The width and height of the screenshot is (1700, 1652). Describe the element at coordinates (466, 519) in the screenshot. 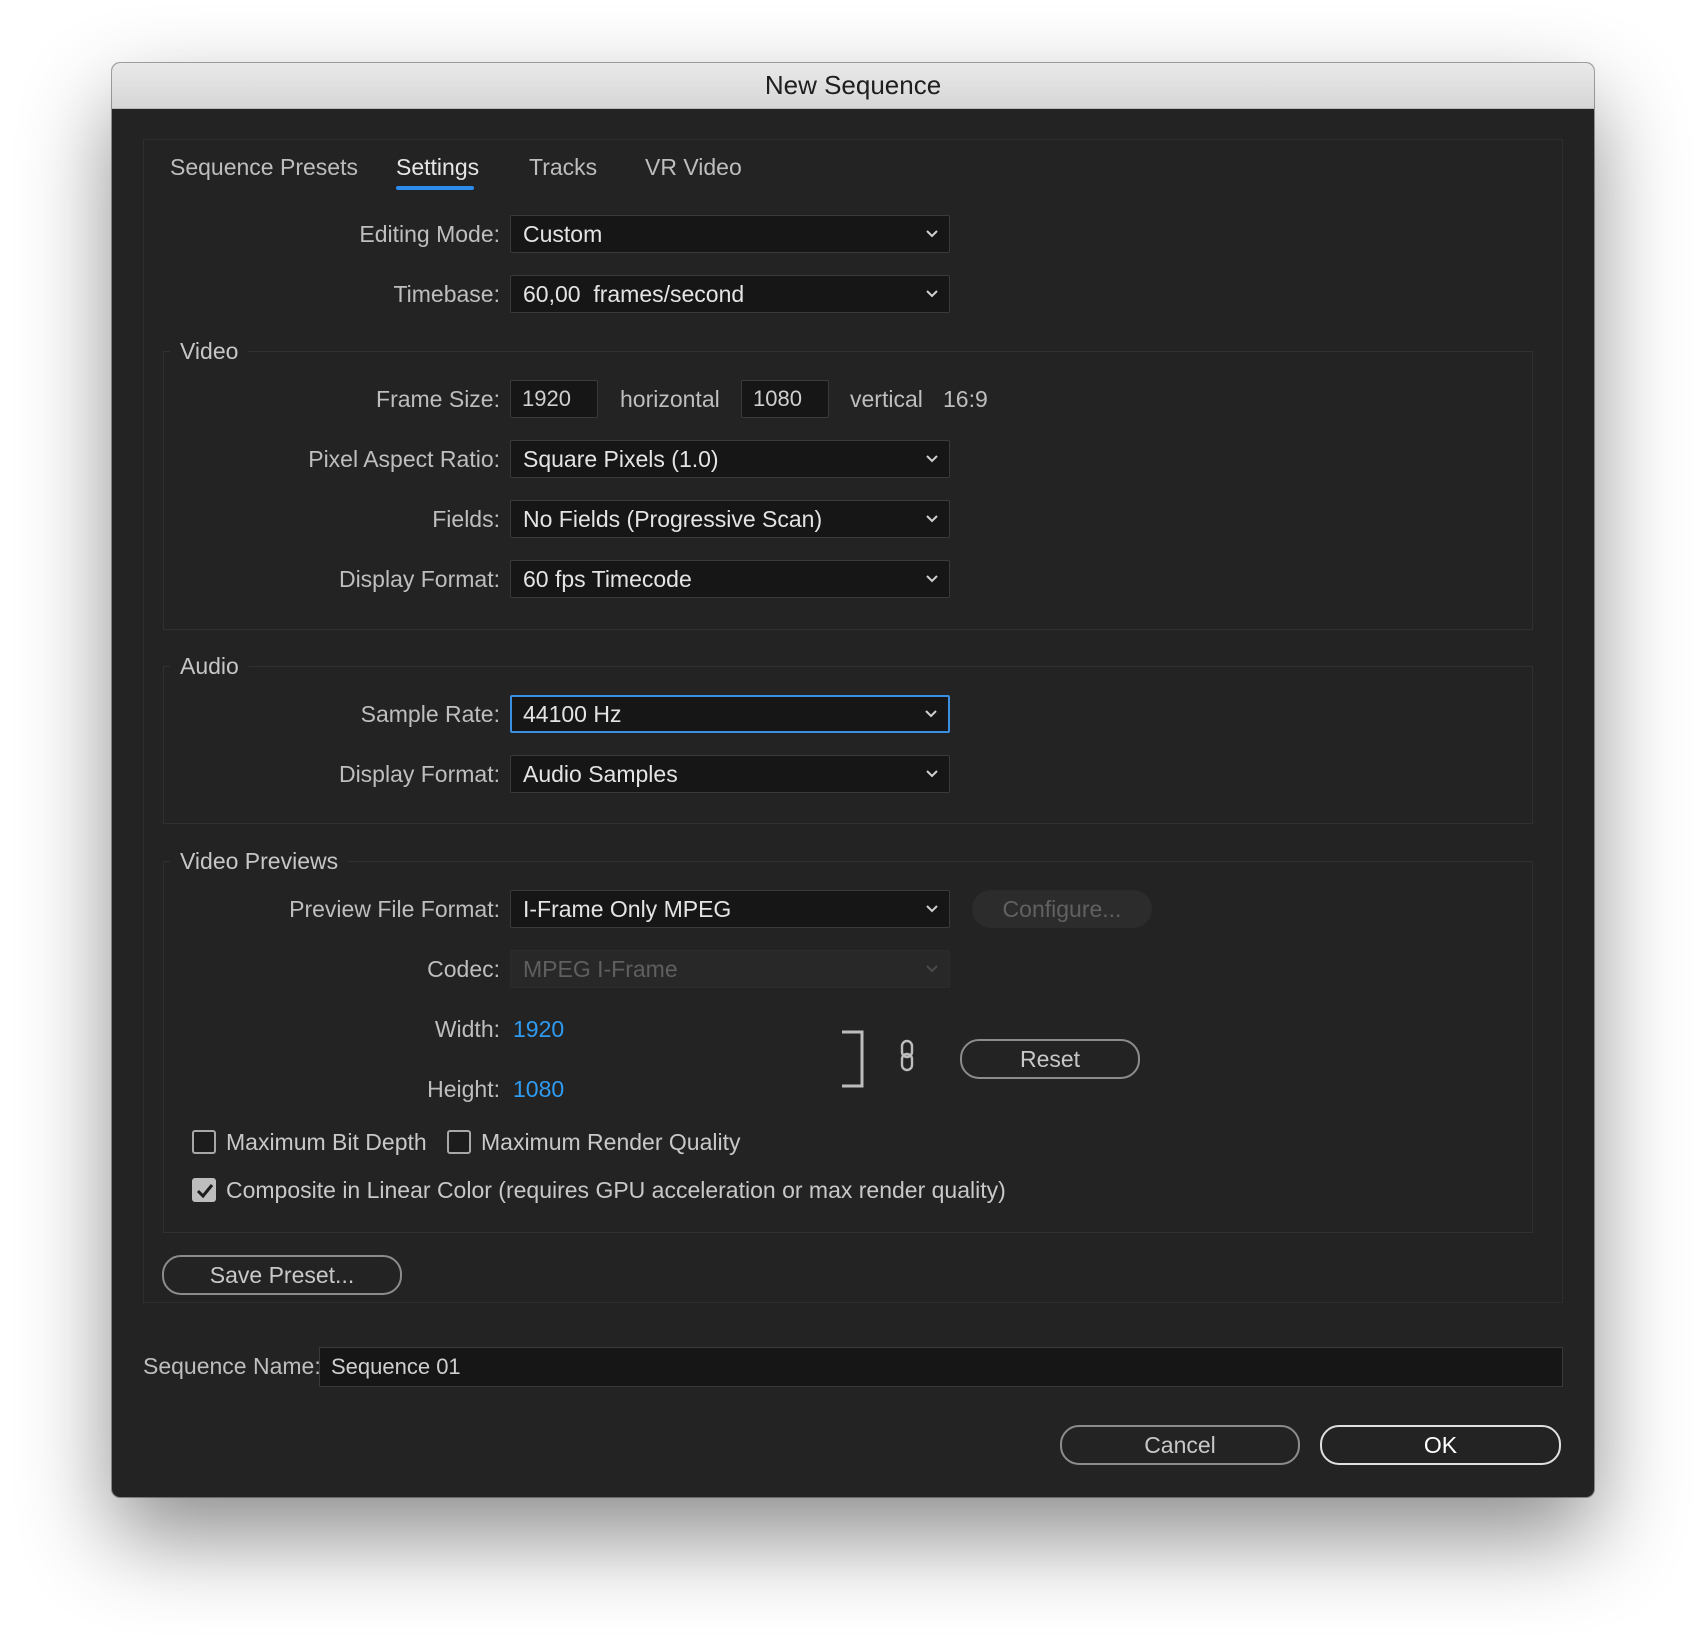

I see `fields-label: Fields:` at that location.